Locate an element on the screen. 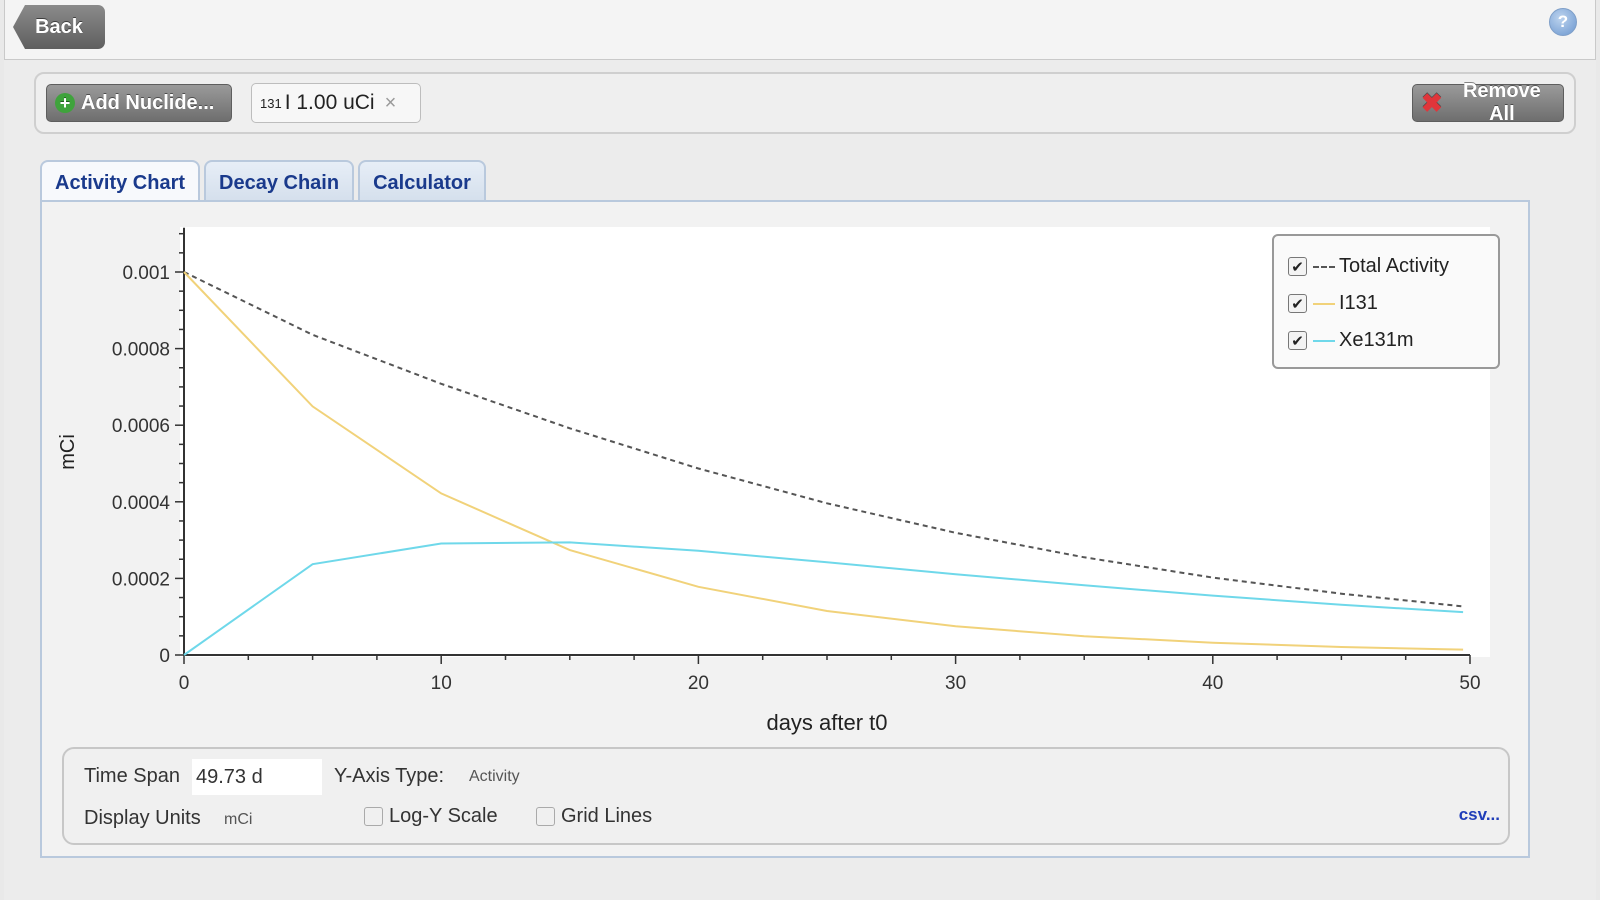 This screenshot has width=1600, height=900. legend-item-total: ✔ Total Activity is located at coordinates (1386, 266).